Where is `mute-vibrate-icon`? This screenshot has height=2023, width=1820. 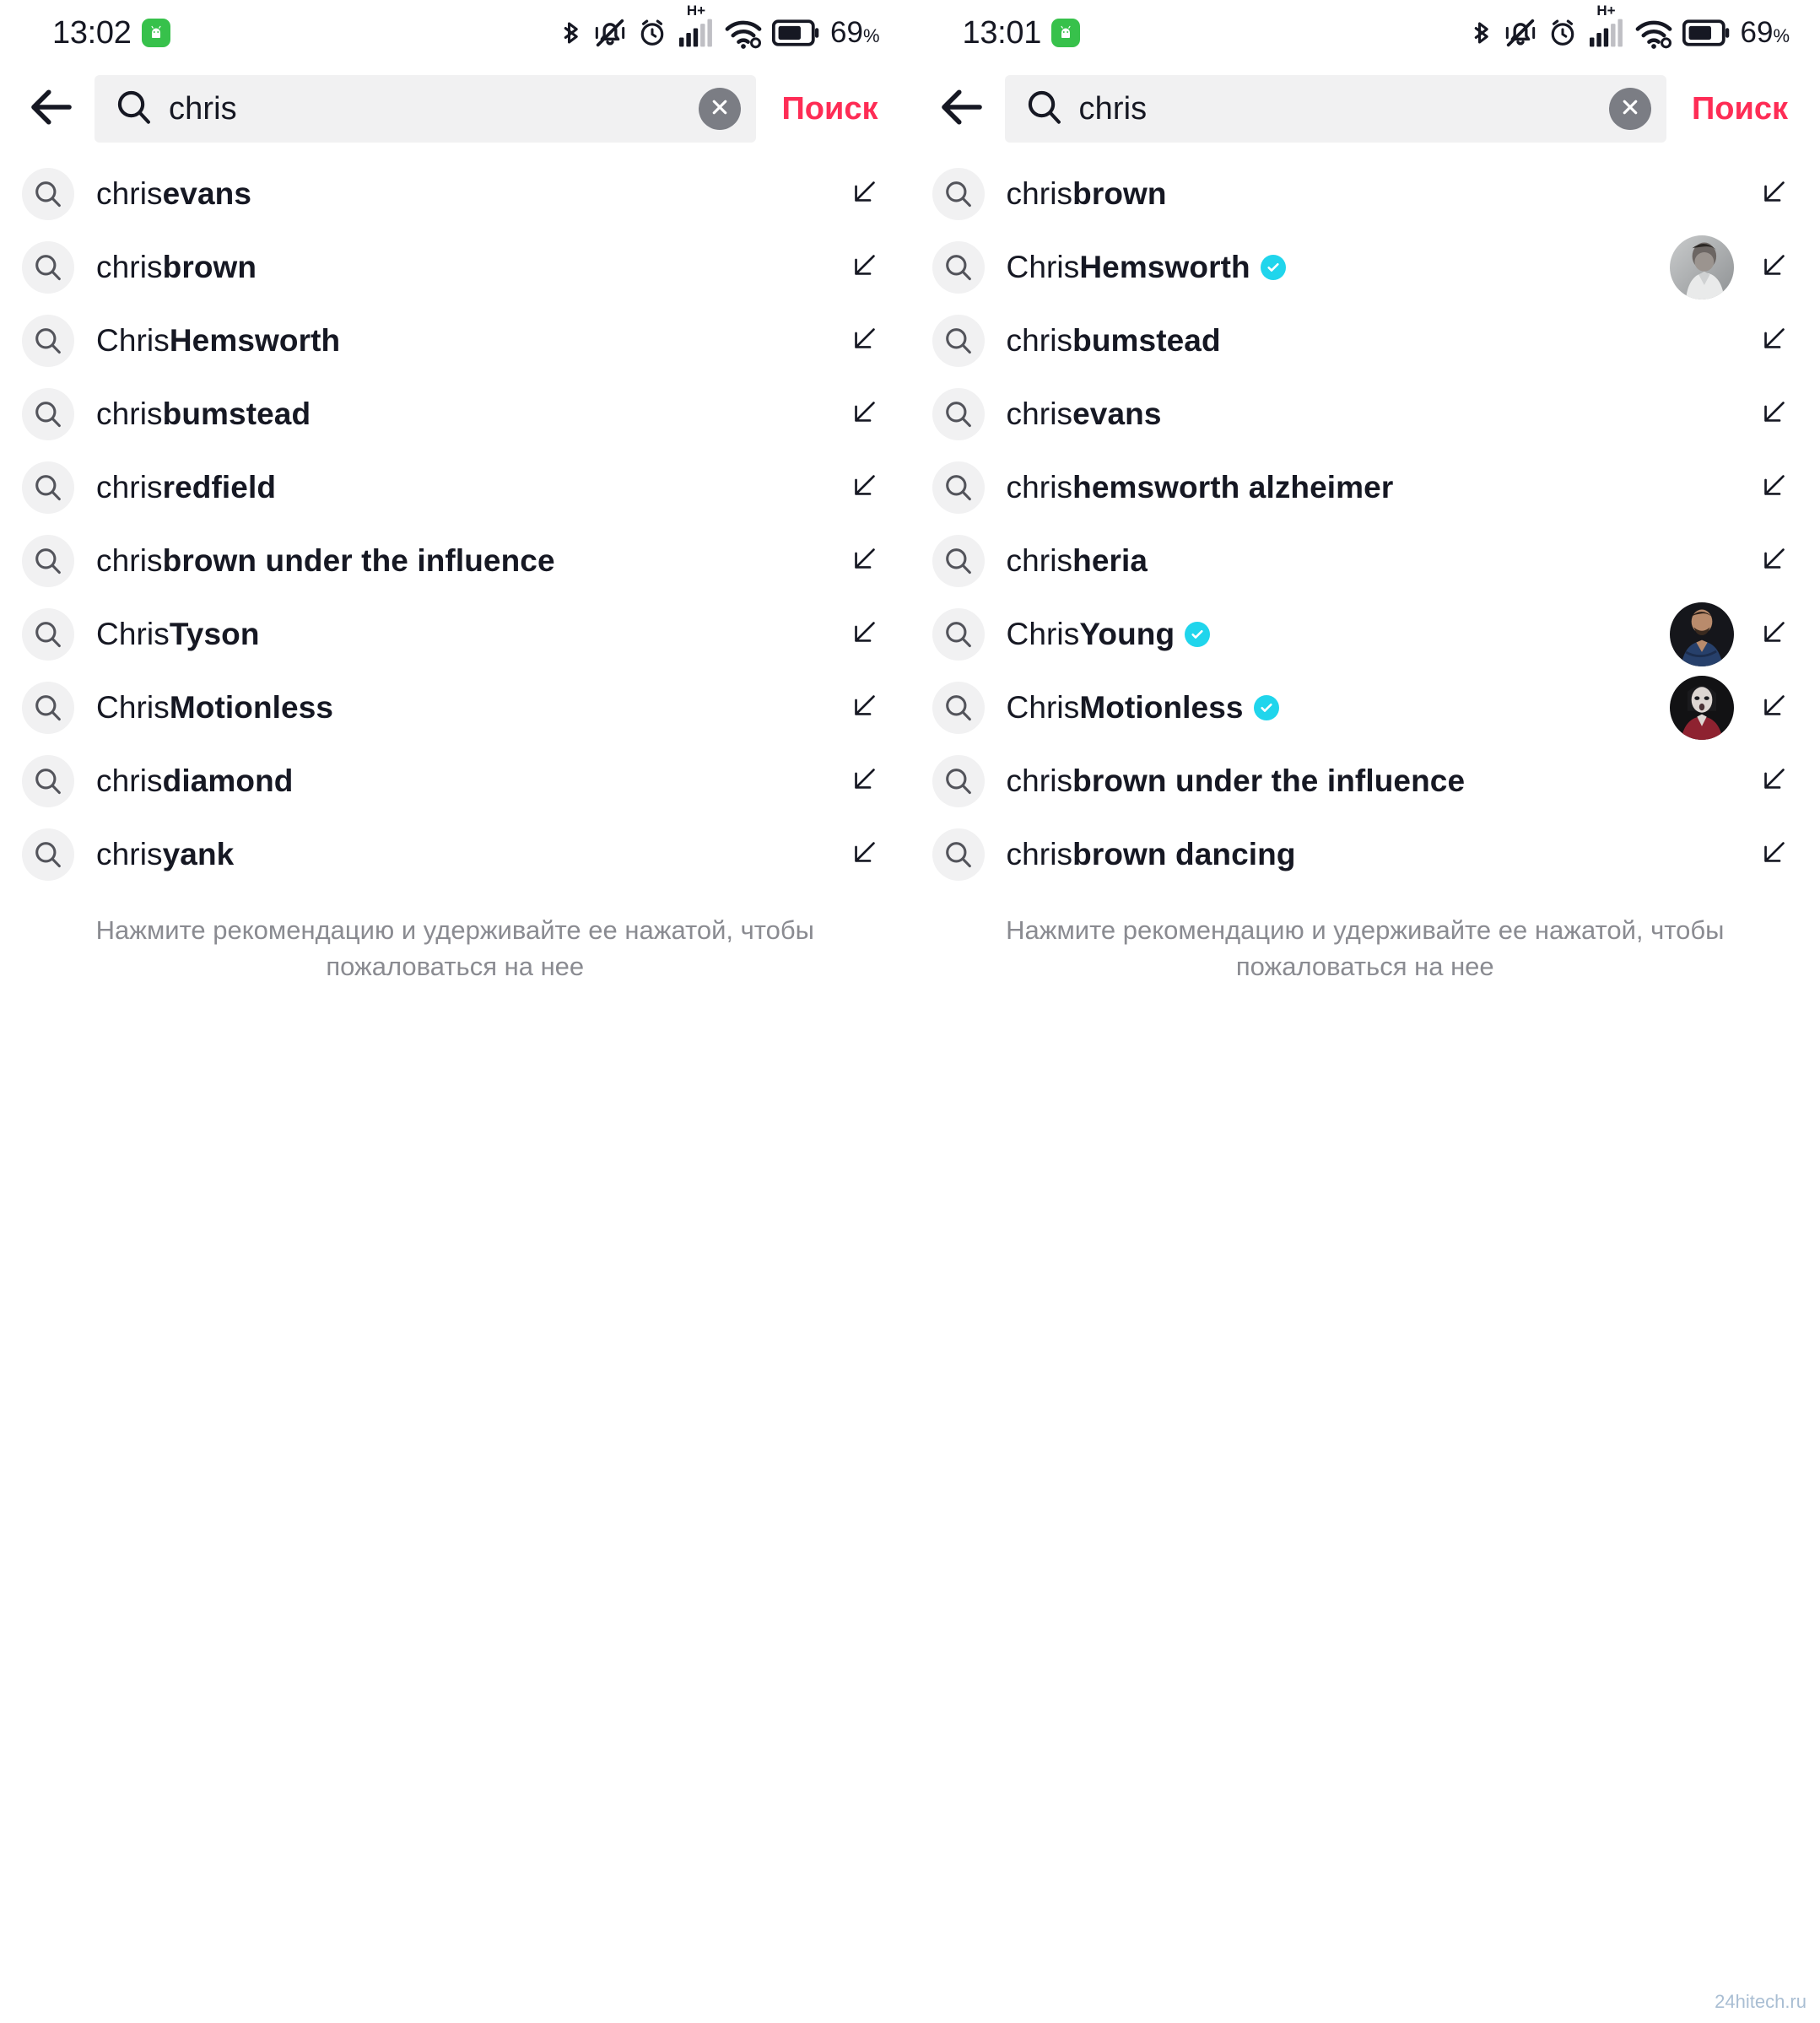
mute-vibrate-icon is located at coordinates (610, 33).